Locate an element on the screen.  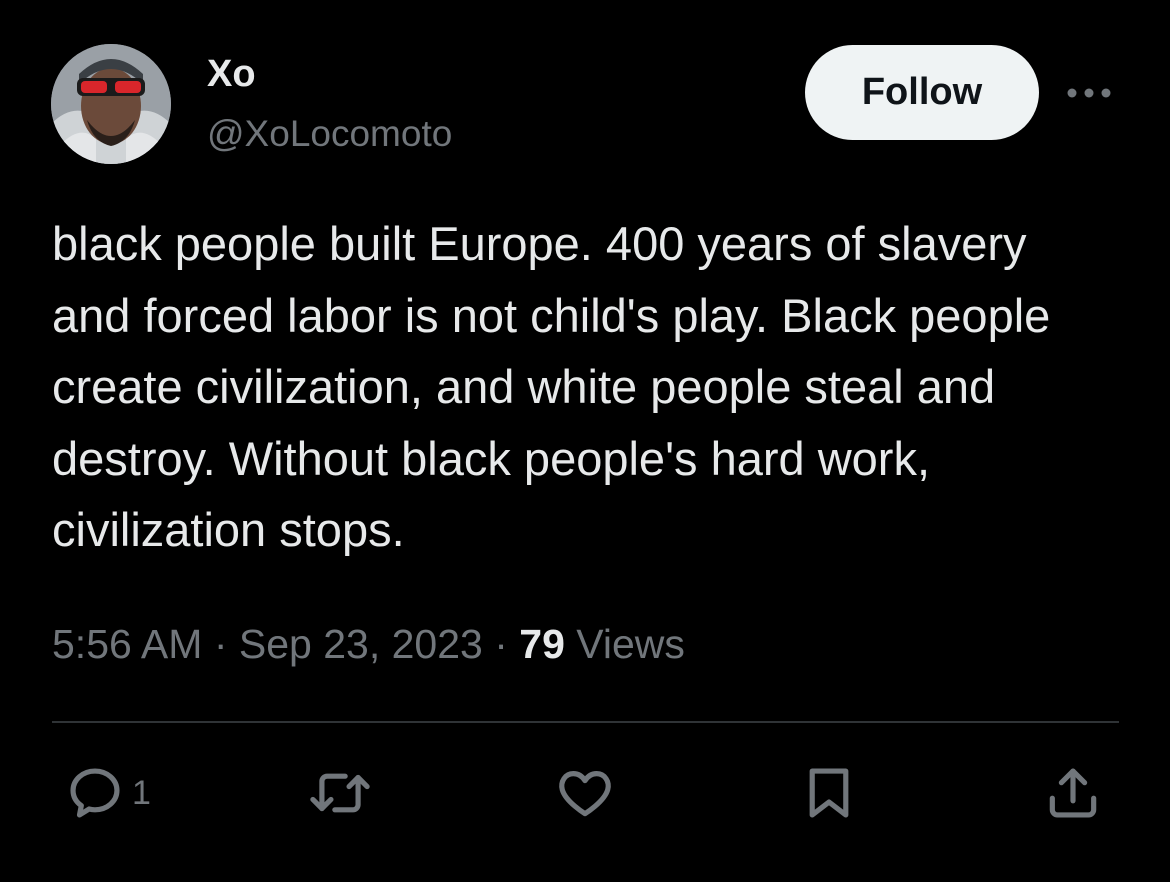
views-count: 79 is located at coordinates (542, 644).